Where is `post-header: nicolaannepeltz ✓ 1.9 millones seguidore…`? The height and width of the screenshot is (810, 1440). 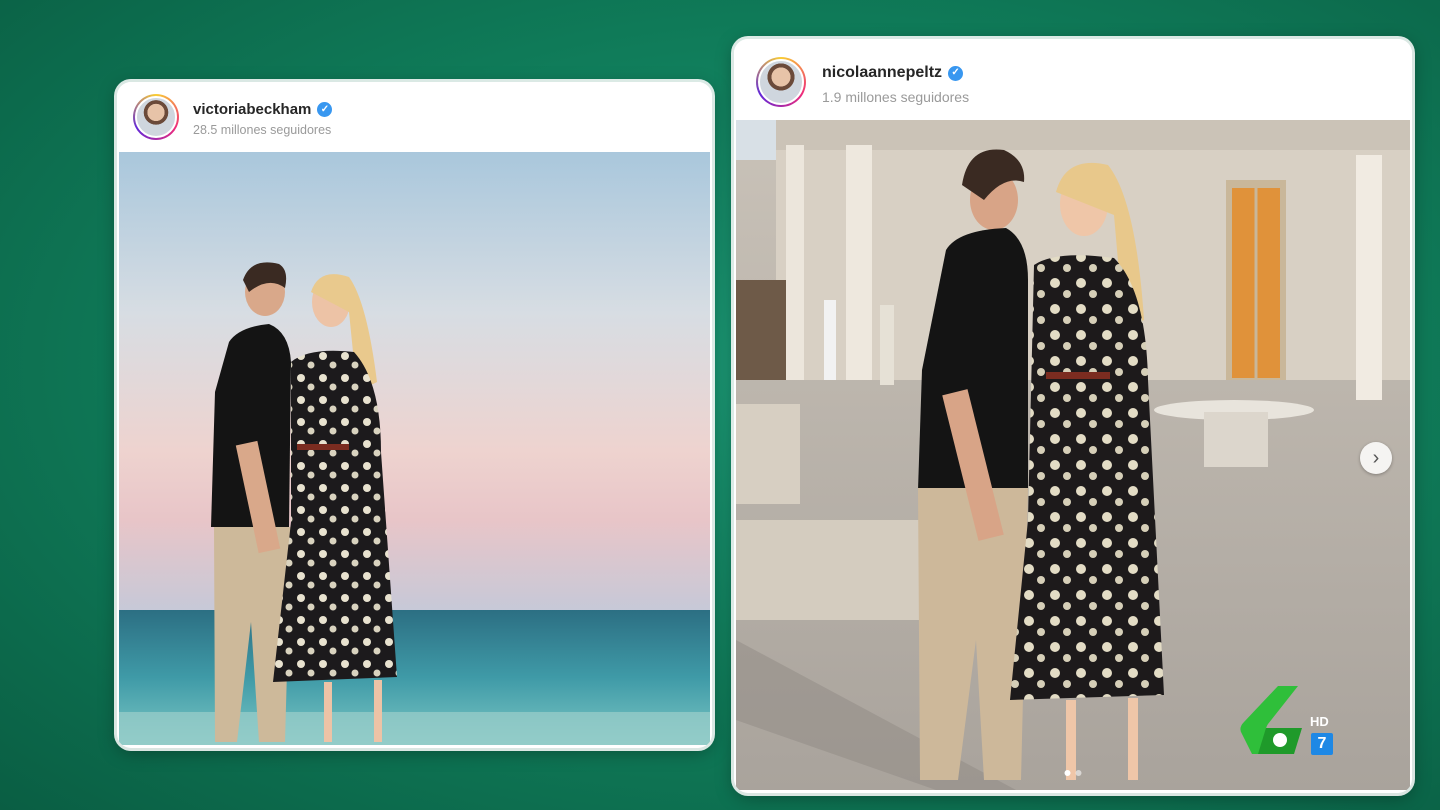
post-header: nicolaannepeltz ✓ 1.9 millones seguidore… is located at coordinates (1073, 79).